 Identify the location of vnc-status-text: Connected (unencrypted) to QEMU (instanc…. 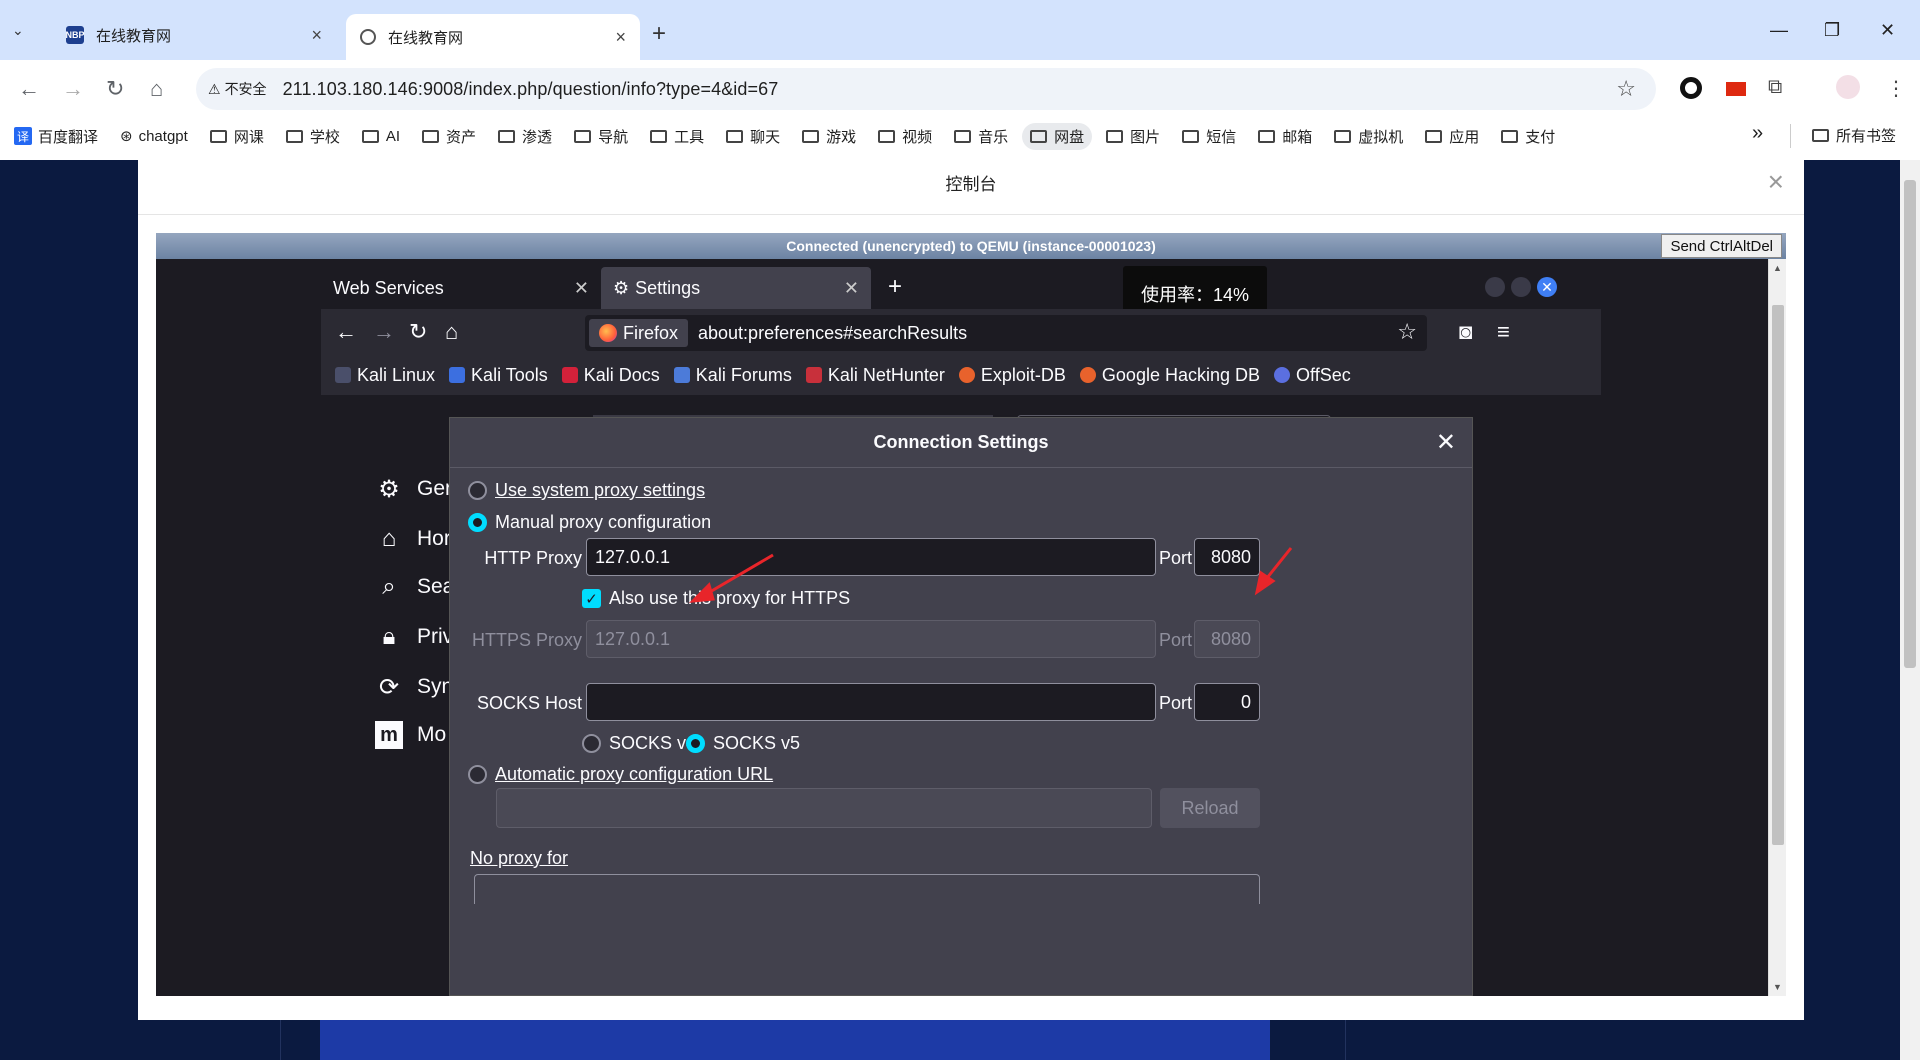
(971, 246).